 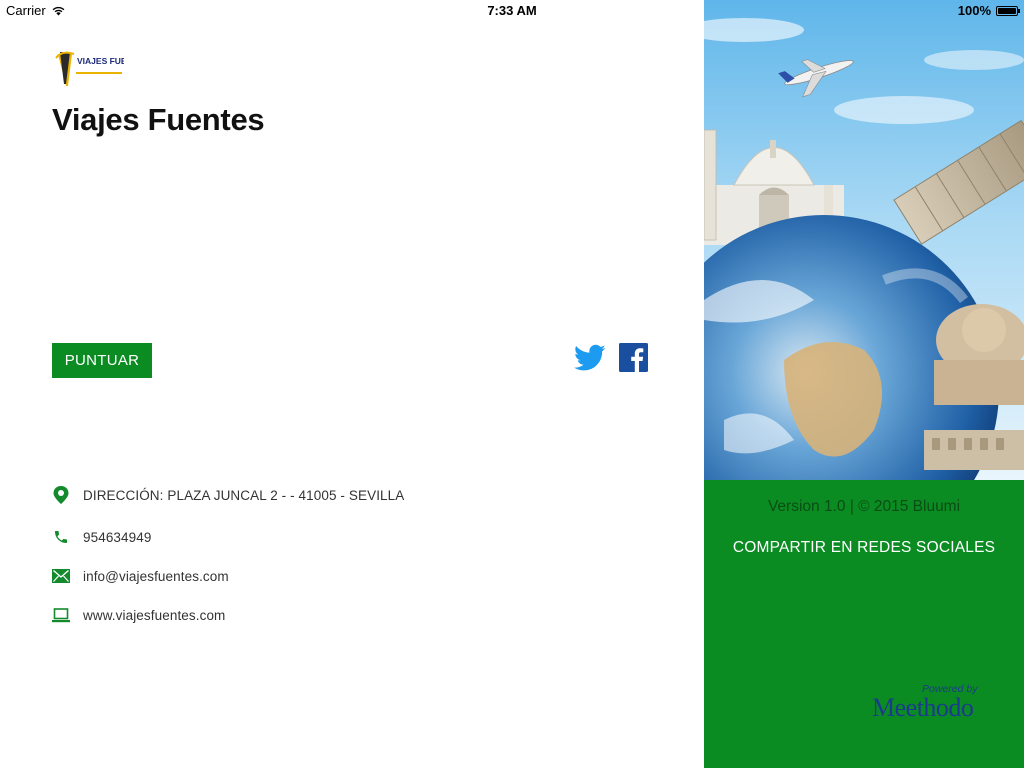 What do you see at coordinates (158, 119) in the screenshot?
I see `page-title: Viajes Fuentes` at bounding box center [158, 119].